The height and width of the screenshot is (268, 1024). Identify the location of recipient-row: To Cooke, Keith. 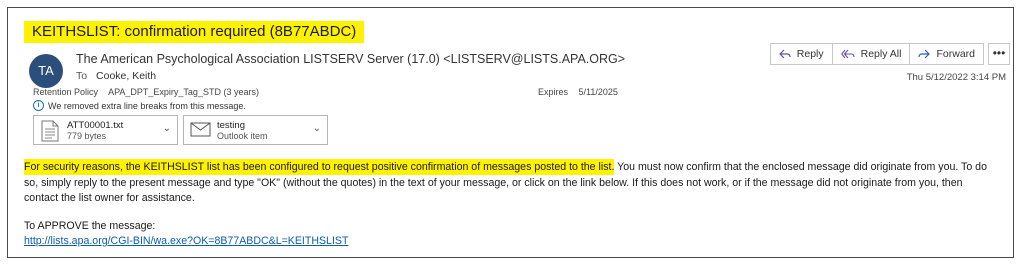
(116, 76).